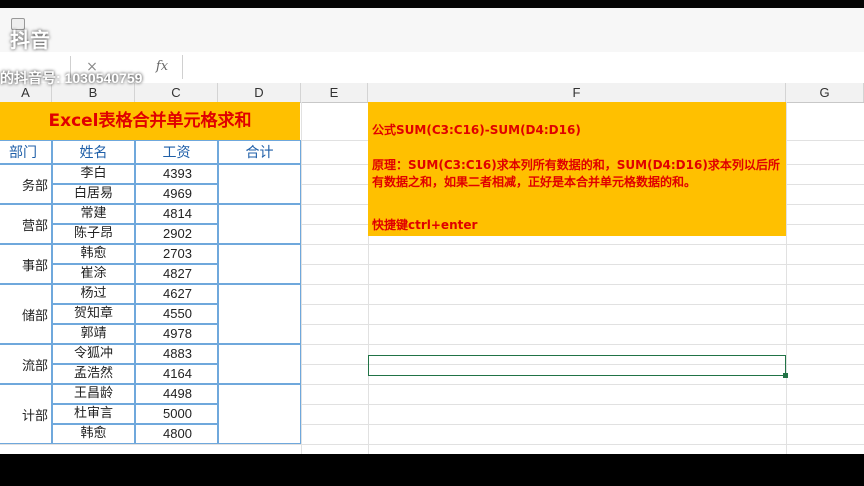 Image resolution: width=864 pixels, height=486 pixels. I want to click on name-cell: 崔涂, so click(93, 274).